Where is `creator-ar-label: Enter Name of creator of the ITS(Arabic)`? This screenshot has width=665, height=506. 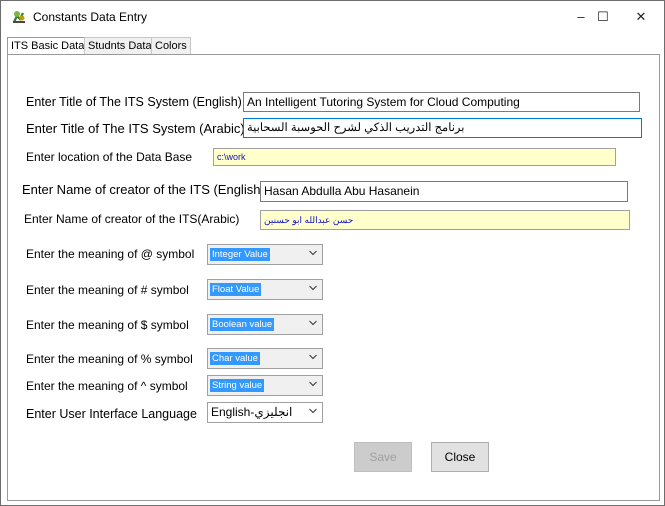
creator-ar-label: Enter Name of creator of the ITS(Arabic) is located at coordinates (132, 219).